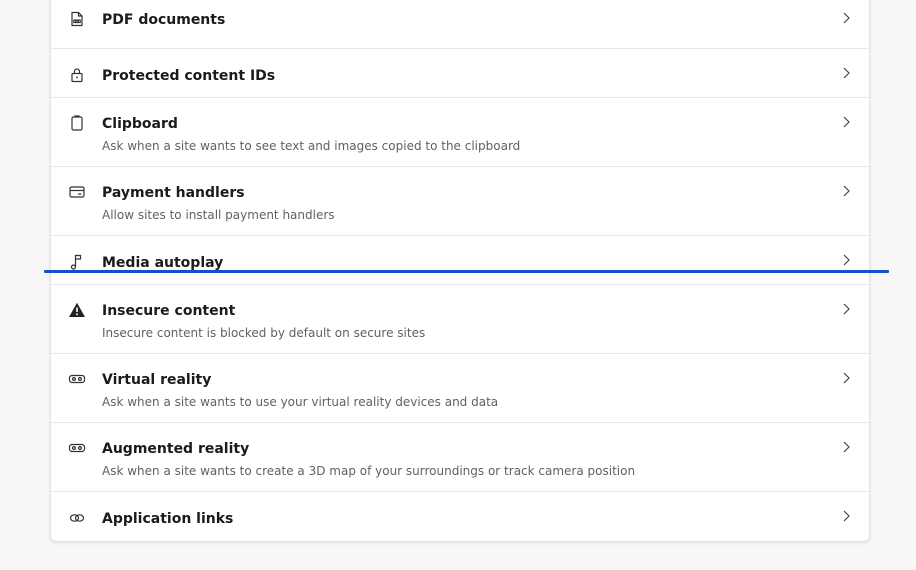 The width and height of the screenshot is (916, 570). Describe the element at coordinates (460, 260) in the screenshot. I see `settings-row-media-autoplay: Media autoplay` at that location.